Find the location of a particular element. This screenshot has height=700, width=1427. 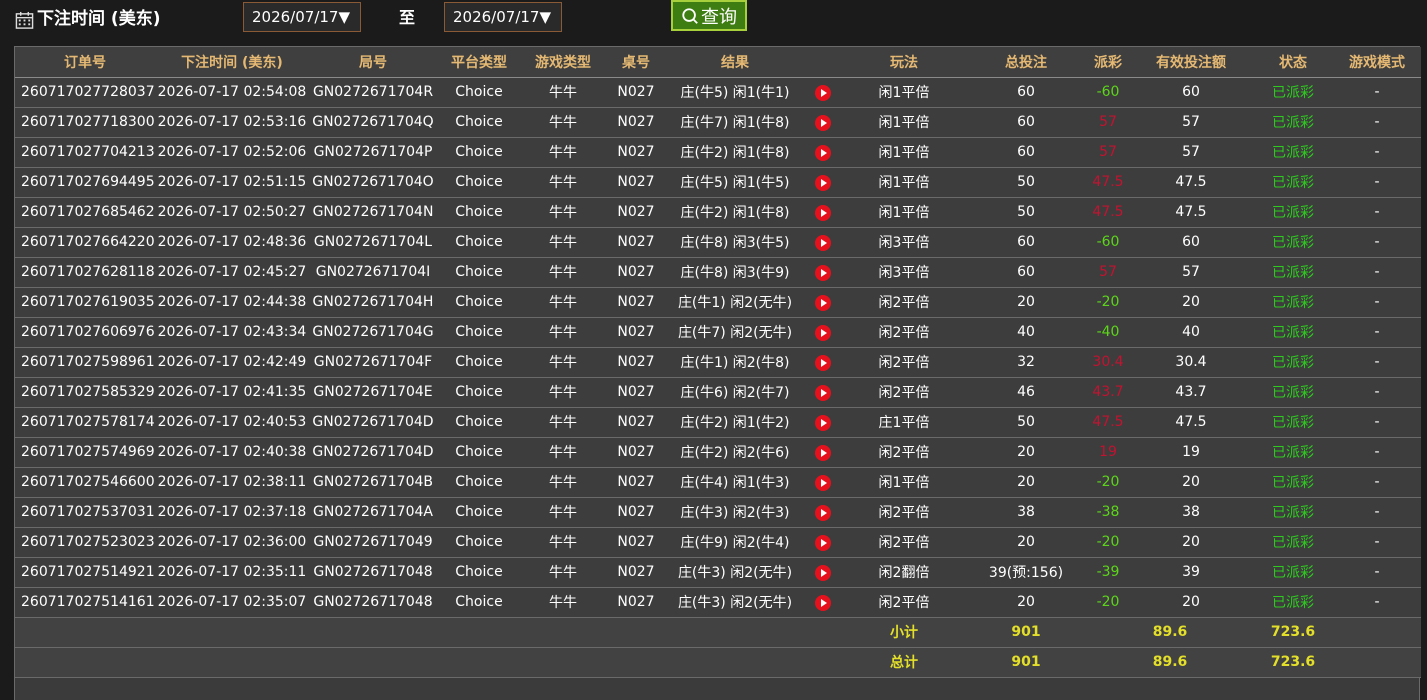

total-bet-cell: 50 is located at coordinates (1026, 212).